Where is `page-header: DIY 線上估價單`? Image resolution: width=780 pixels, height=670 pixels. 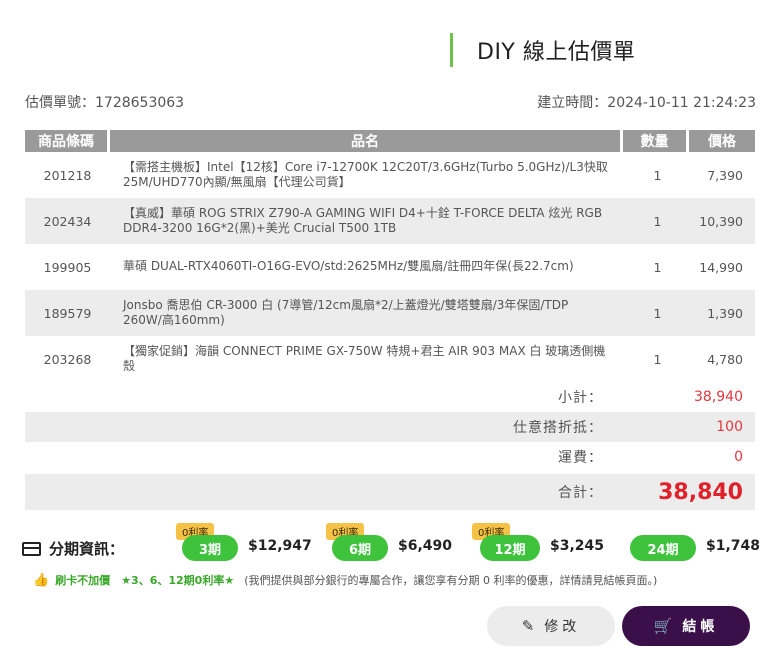 page-header: DIY 線上估價單 is located at coordinates (542, 50).